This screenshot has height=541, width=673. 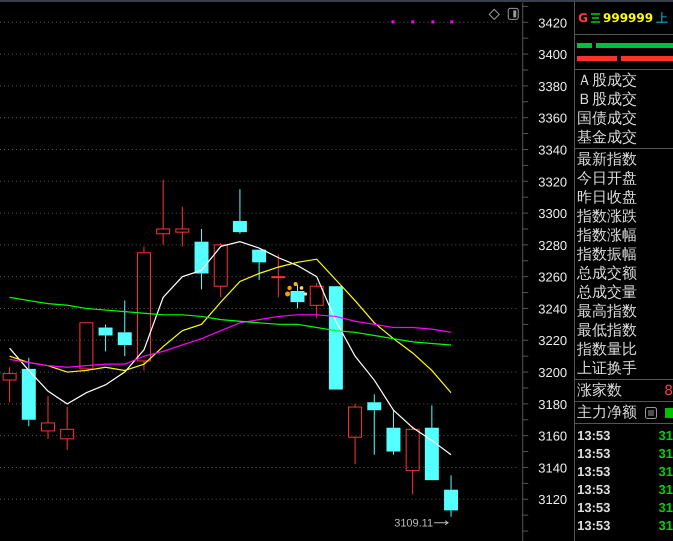 What do you see at coordinates (607, 349) in the screenshot?
I see `field-label: 指数量比` at bounding box center [607, 349].